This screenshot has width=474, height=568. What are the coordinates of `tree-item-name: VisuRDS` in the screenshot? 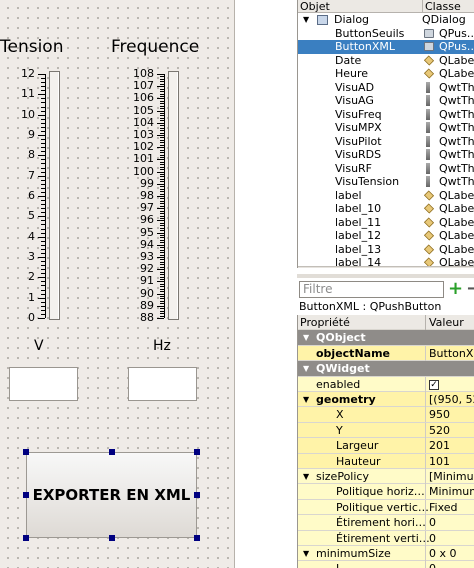 It's located at (358, 154).